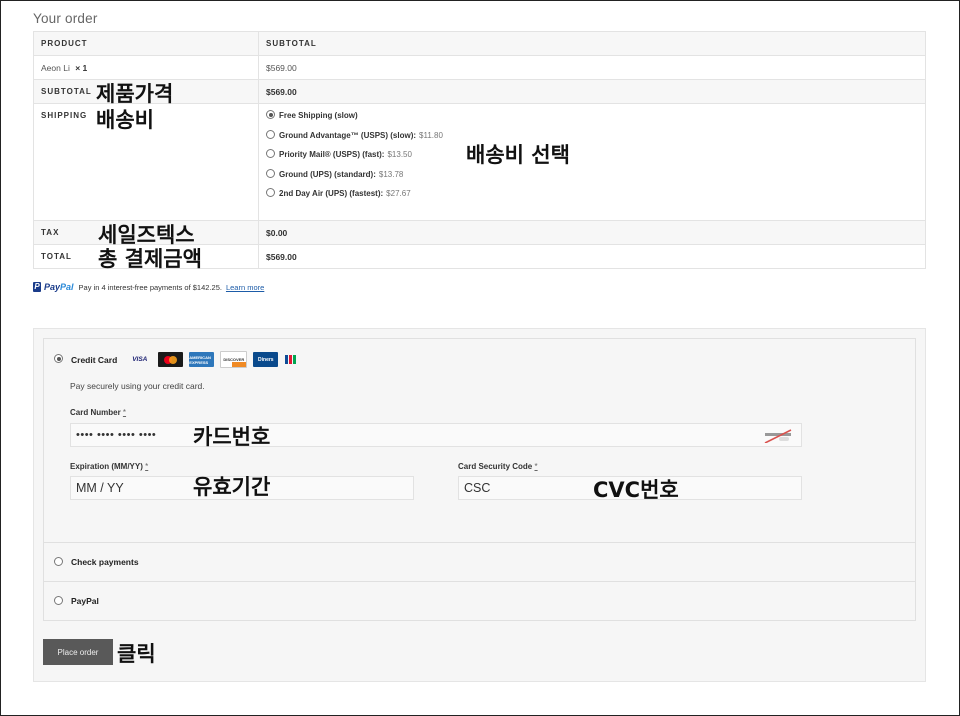 The image size is (960, 716). What do you see at coordinates (592, 43) in the screenshot?
I see `subtotal-header: SUBTOTAL` at bounding box center [592, 43].